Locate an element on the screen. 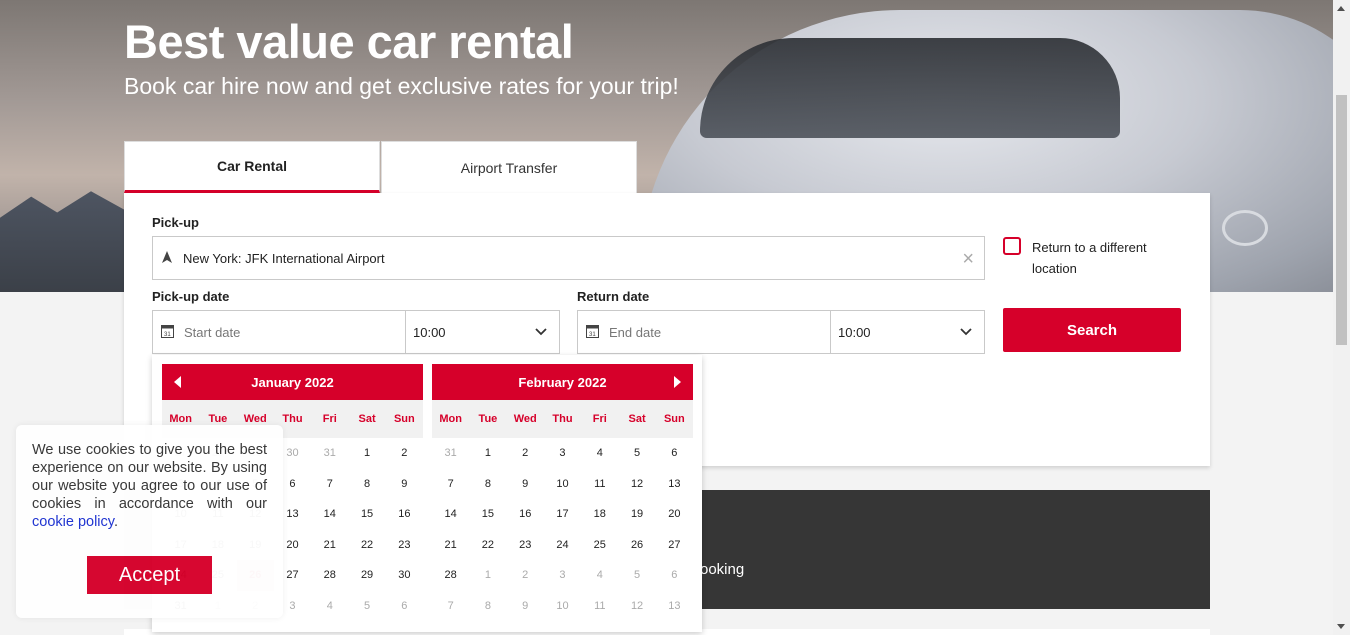 The image size is (1350, 635). pickup-label: Pick-up is located at coordinates (175, 222).